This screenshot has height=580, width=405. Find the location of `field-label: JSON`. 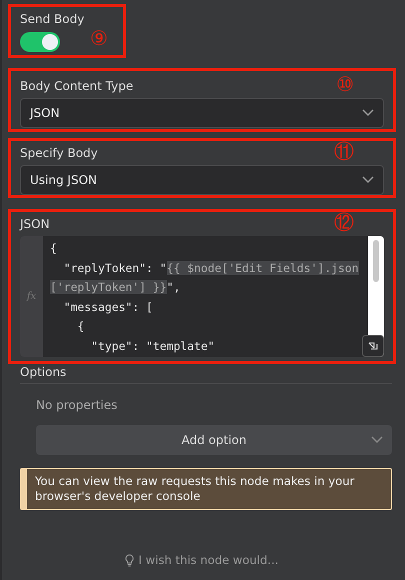

field-label: JSON is located at coordinates (35, 224).